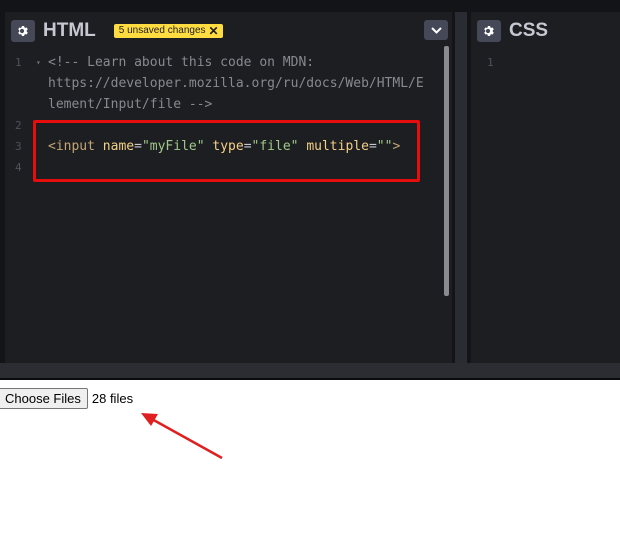  What do you see at coordinates (38, 62) in the screenshot?
I see `fold-triangle-icon: ▾` at bounding box center [38, 62].